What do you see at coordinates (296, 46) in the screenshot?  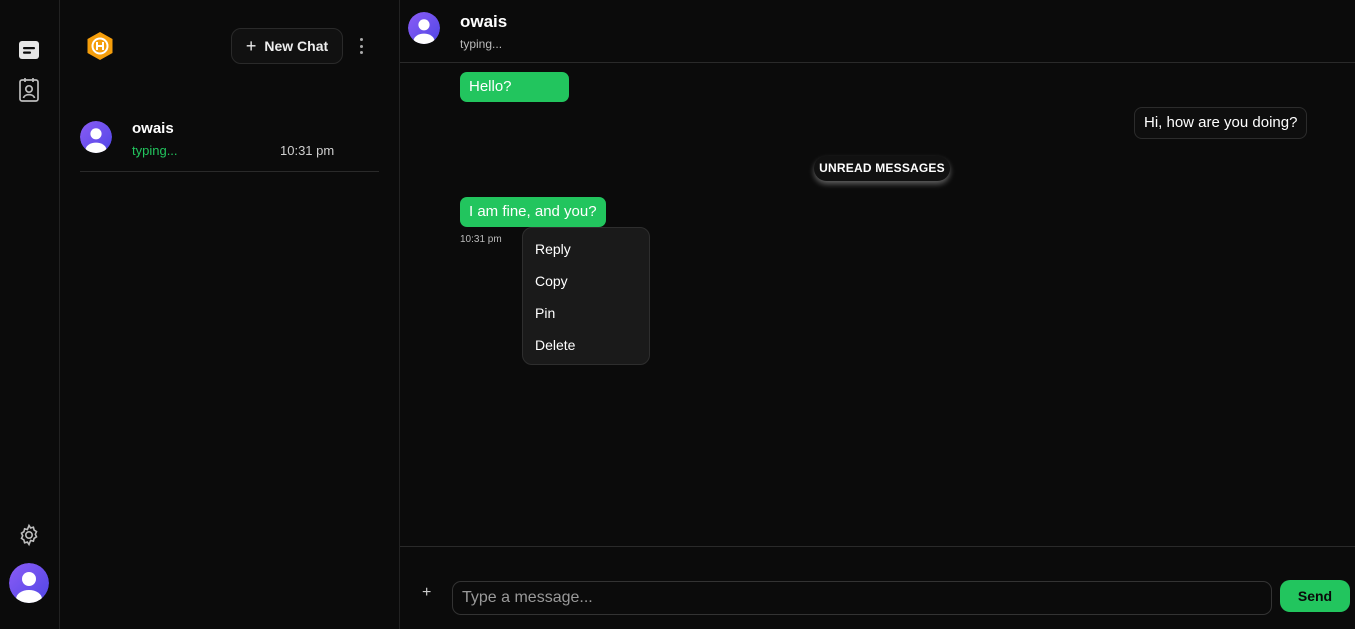 I see `new-chat-label: New Chat` at bounding box center [296, 46].